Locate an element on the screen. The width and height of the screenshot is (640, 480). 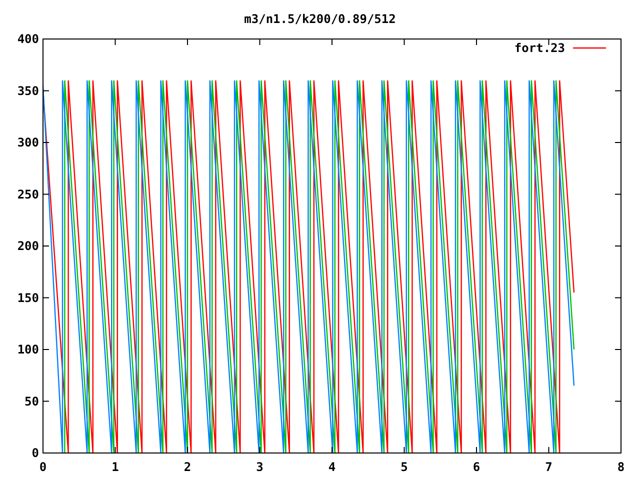
y-tick-label: 400 is located at coordinates (28, 39).